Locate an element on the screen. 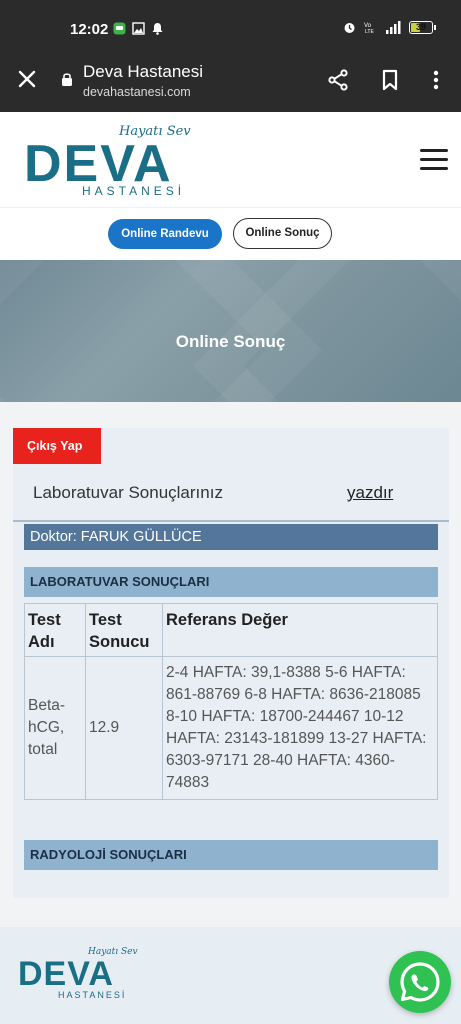 The image size is (461, 1024). browser-page-title: Deva Hastanesi is located at coordinates (143, 71).